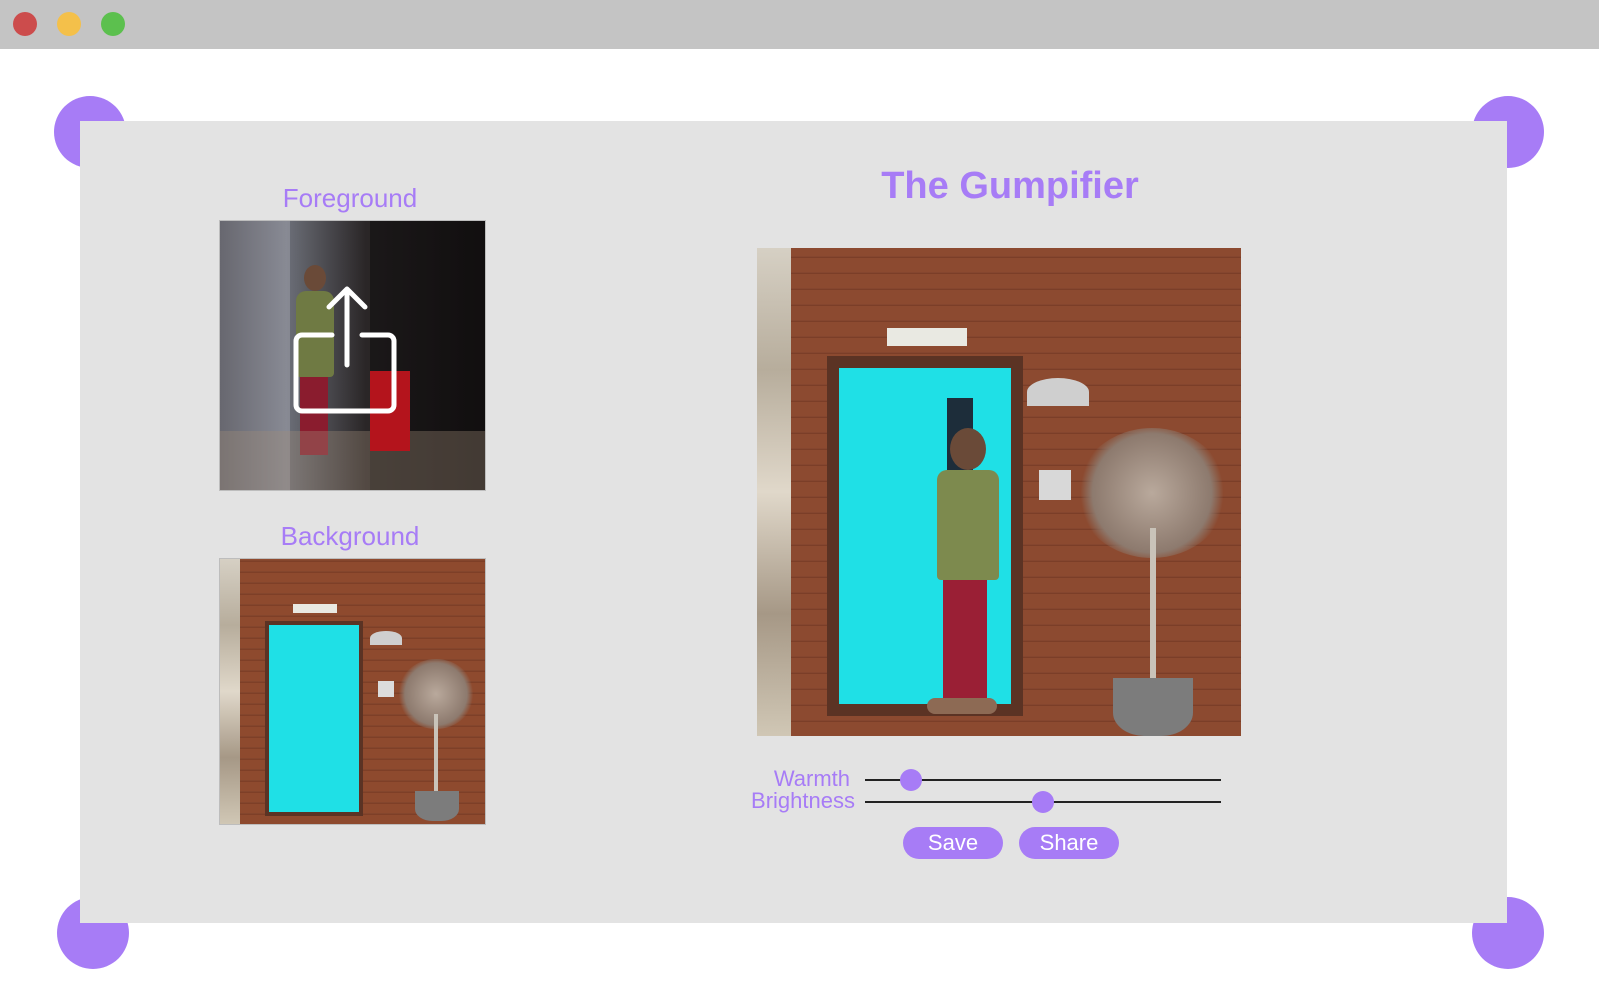 This screenshot has width=1599, height=997. What do you see at coordinates (113, 24) in the screenshot?
I see `maximize-window-button` at bounding box center [113, 24].